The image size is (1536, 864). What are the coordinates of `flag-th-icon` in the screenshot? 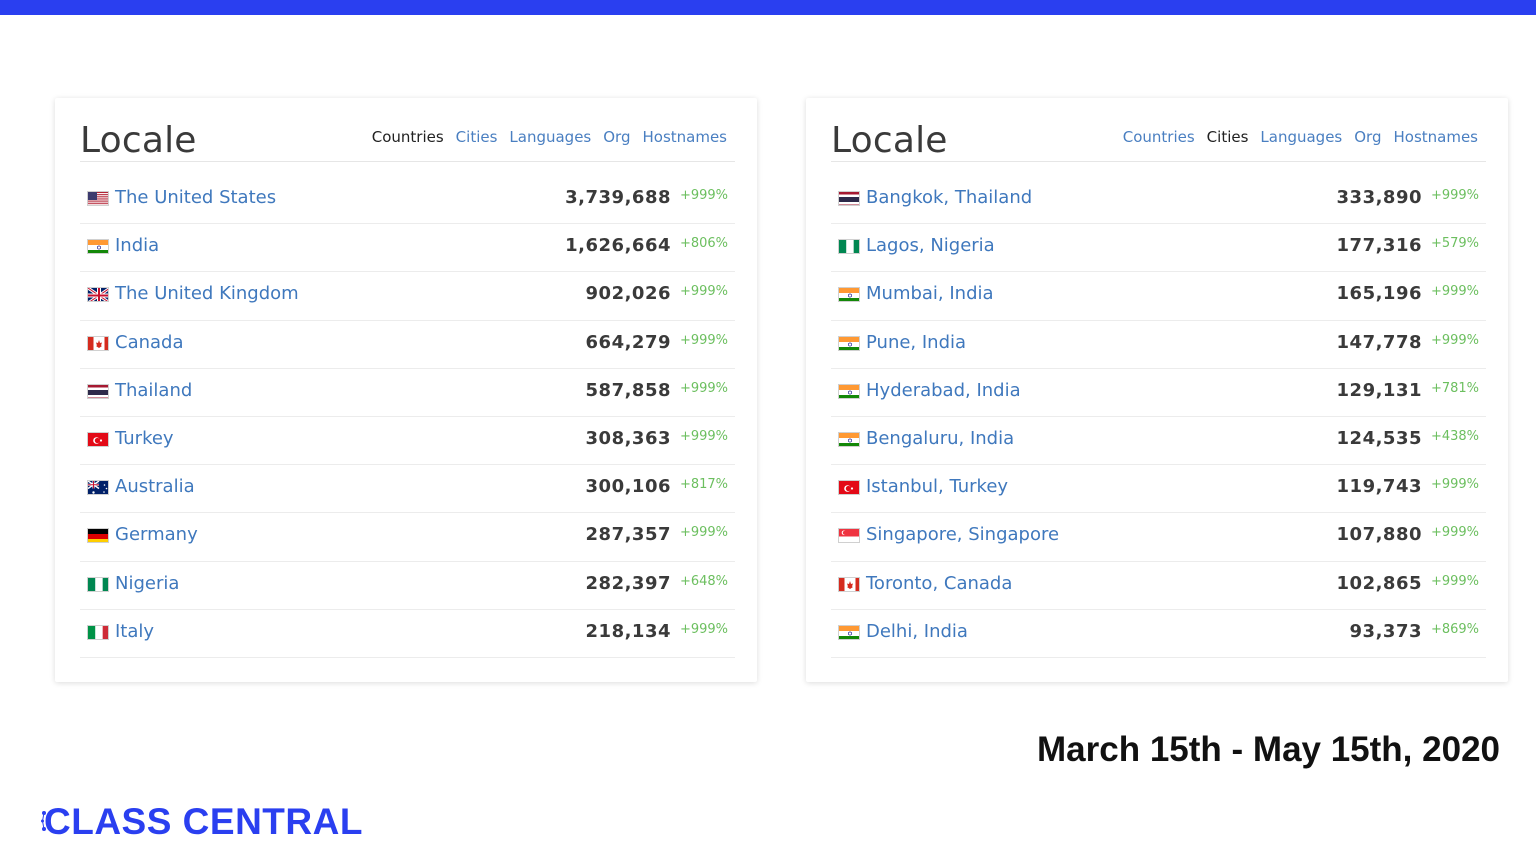 It's located at (98, 391).